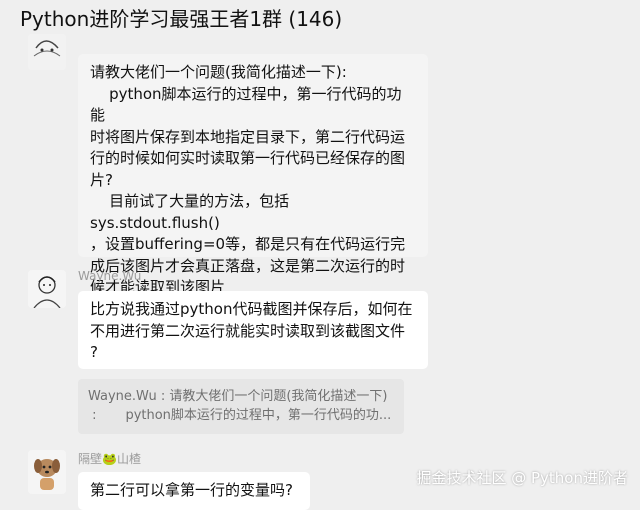 The width and height of the screenshot is (640, 510). I want to click on avatar-sketch-icon, so click(47, 52).